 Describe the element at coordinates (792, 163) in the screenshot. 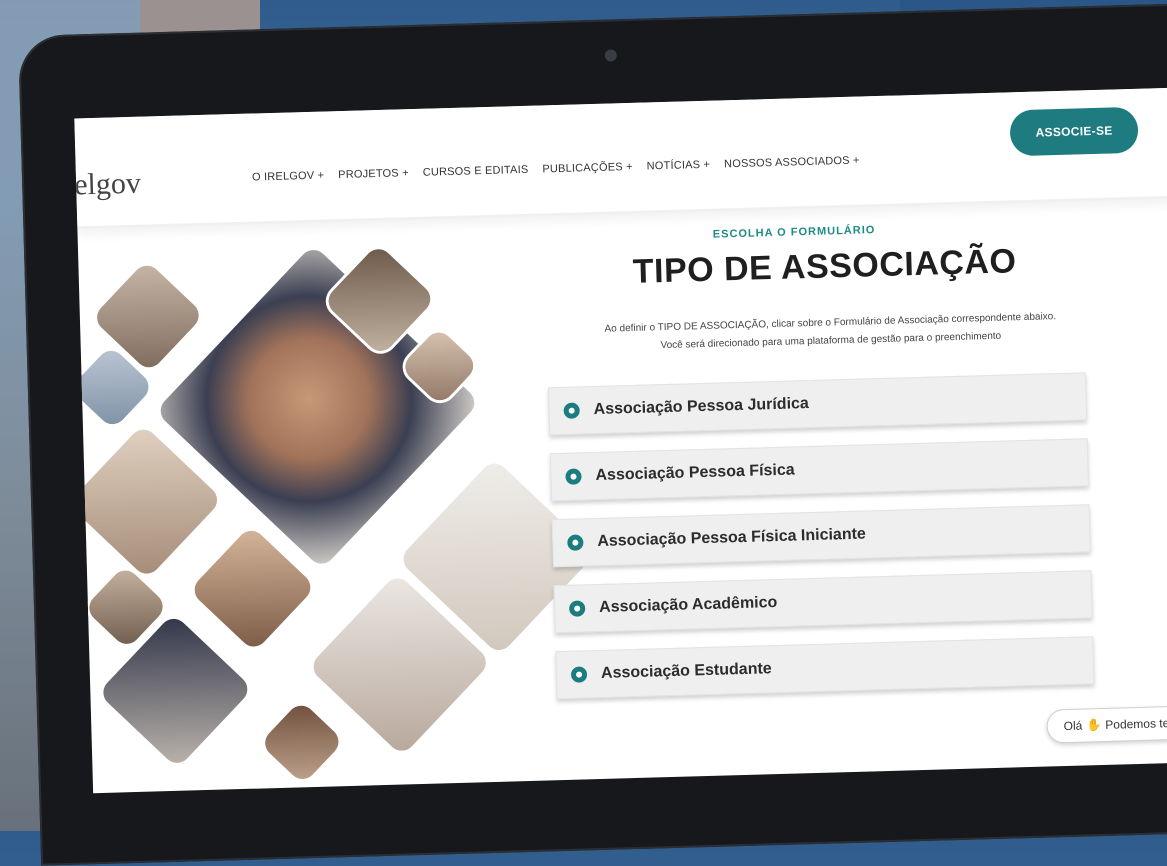

I see `nav-item-nossos-associados: NOSSOS ASSOCIADOS +` at that location.